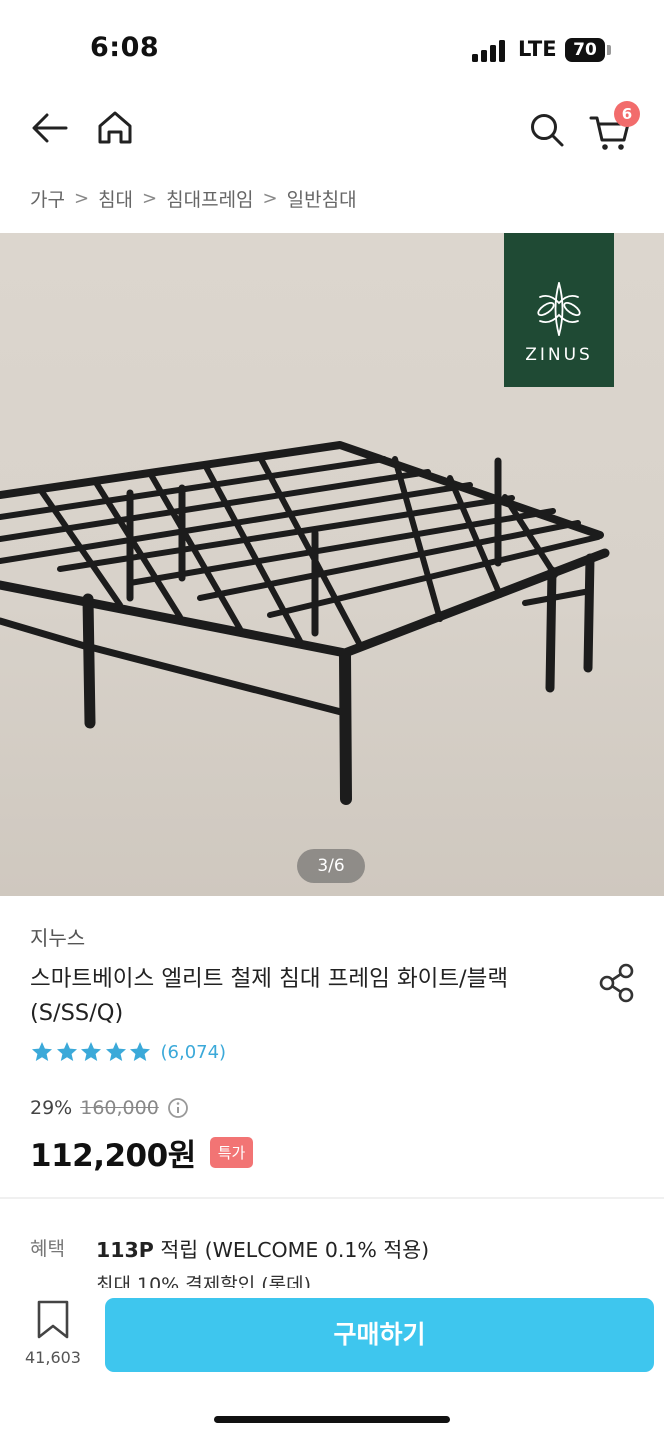 This screenshot has width=664, height=1440. I want to click on discount-row: 29% 160,000, so click(109, 1108).